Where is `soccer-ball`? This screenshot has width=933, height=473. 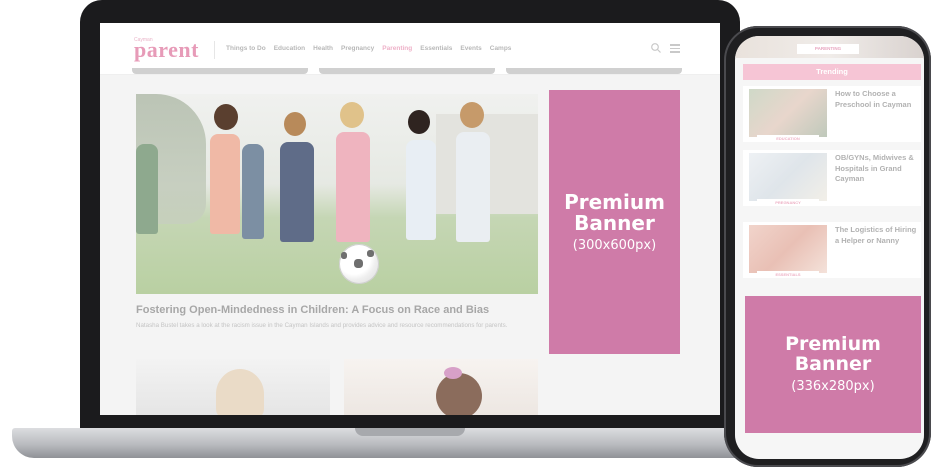 soccer-ball is located at coordinates (359, 264).